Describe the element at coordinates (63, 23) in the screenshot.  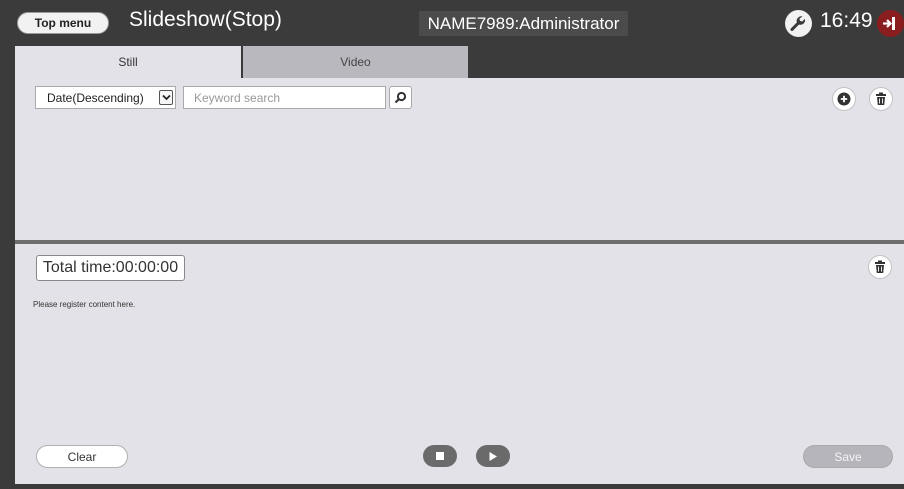
I see `top-menu-button: Top menu` at that location.